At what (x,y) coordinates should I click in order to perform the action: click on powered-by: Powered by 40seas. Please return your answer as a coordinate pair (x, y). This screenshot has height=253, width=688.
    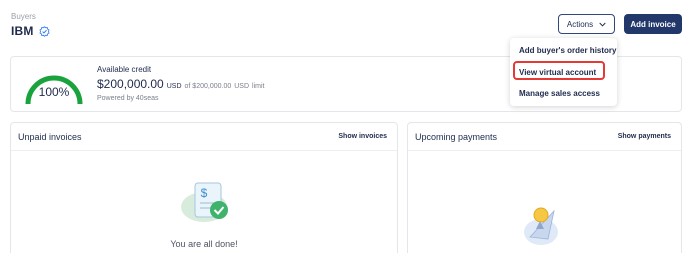
    Looking at the image, I should click on (128, 98).